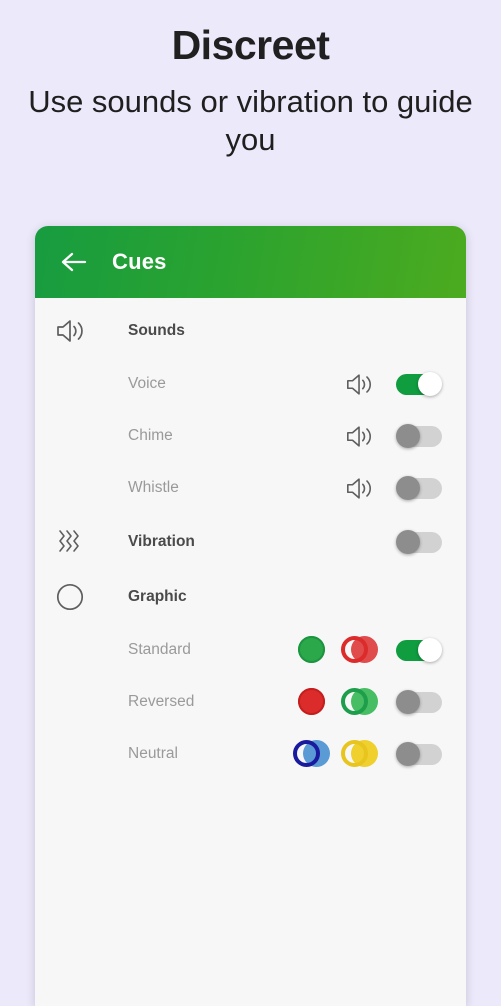 The image size is (501, 1006). I want to click on graphic-preview-red-disc, so click(312, 702).